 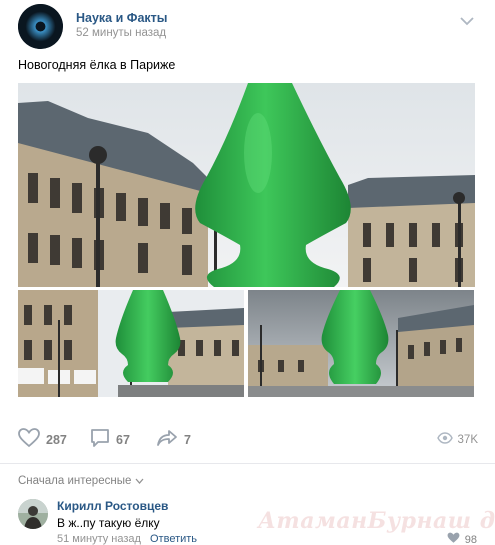 What do you see at coordinates (173, 539) in the screenshot?
I see `reply-link: Ответить` at bounding box center [173, 539].